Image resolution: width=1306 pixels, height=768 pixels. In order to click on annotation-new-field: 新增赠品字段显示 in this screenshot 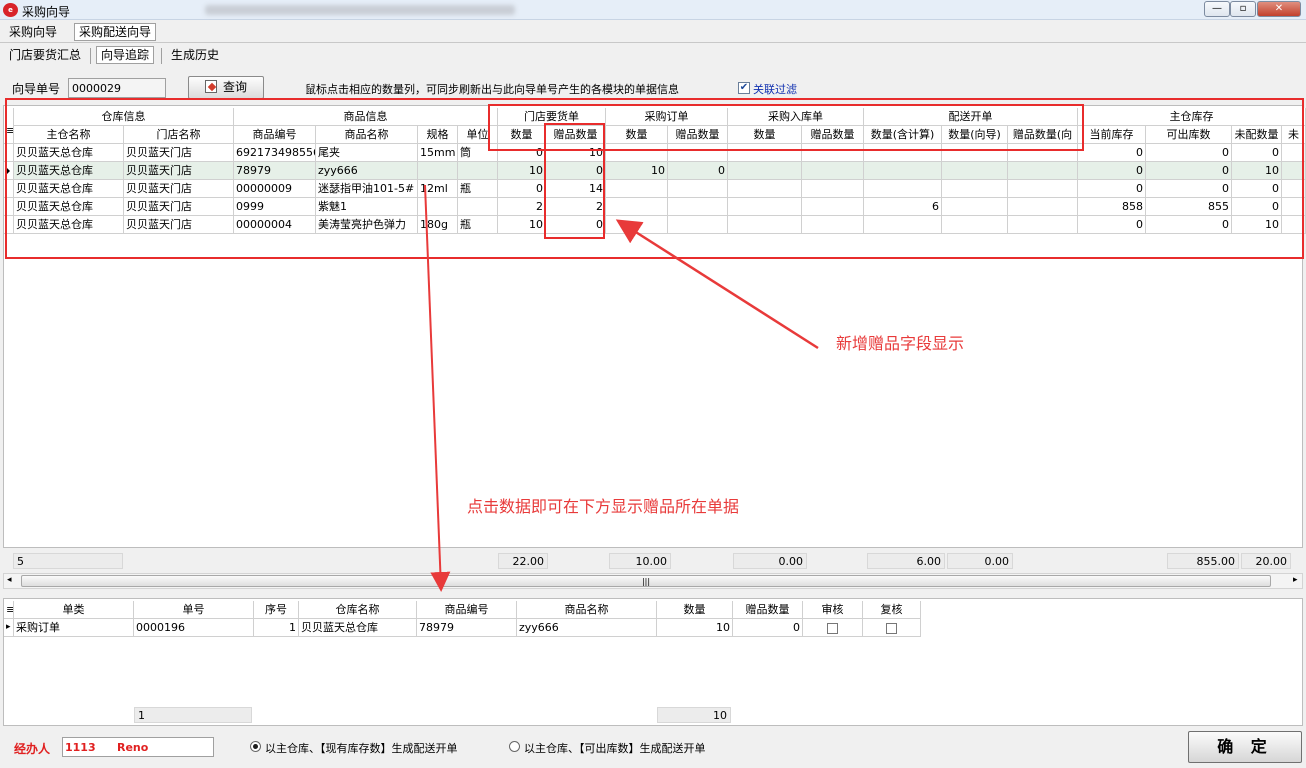, I will do `click(900, 343)`.